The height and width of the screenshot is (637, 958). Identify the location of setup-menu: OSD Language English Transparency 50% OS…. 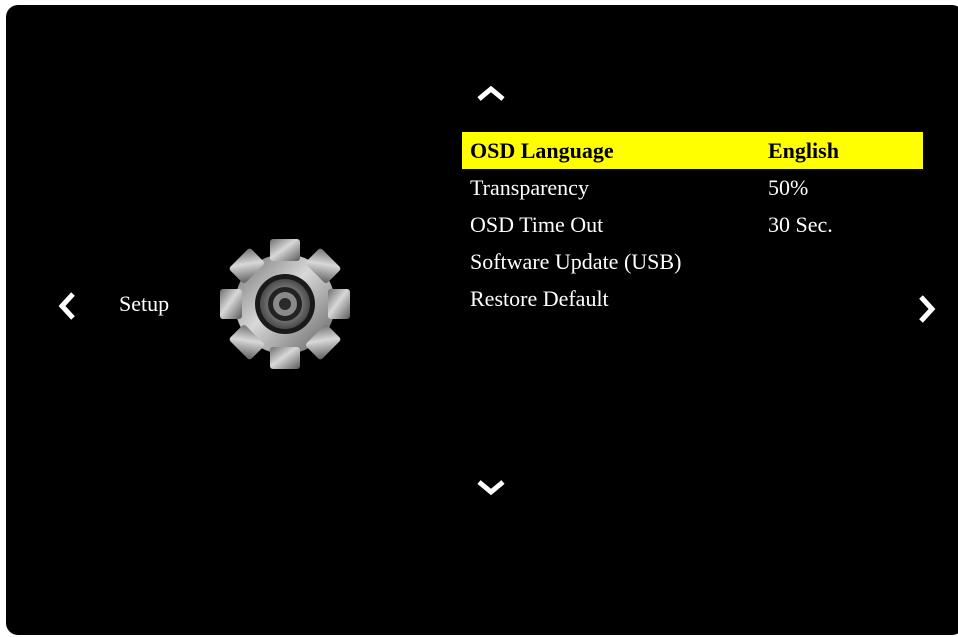
(692, 224).